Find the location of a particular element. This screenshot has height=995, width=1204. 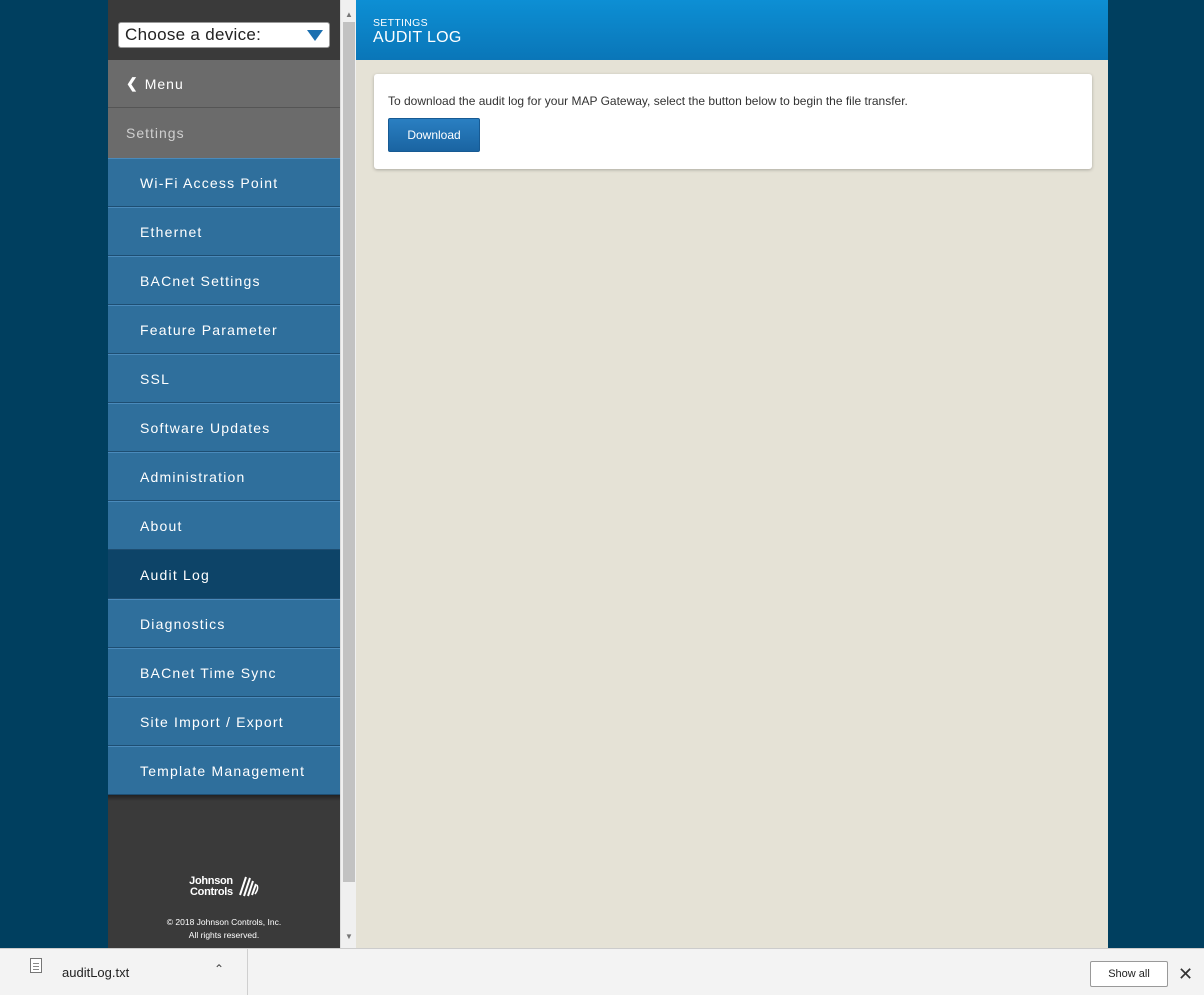

sidebar-item-label: SSL is located at coordinates (155, 378).